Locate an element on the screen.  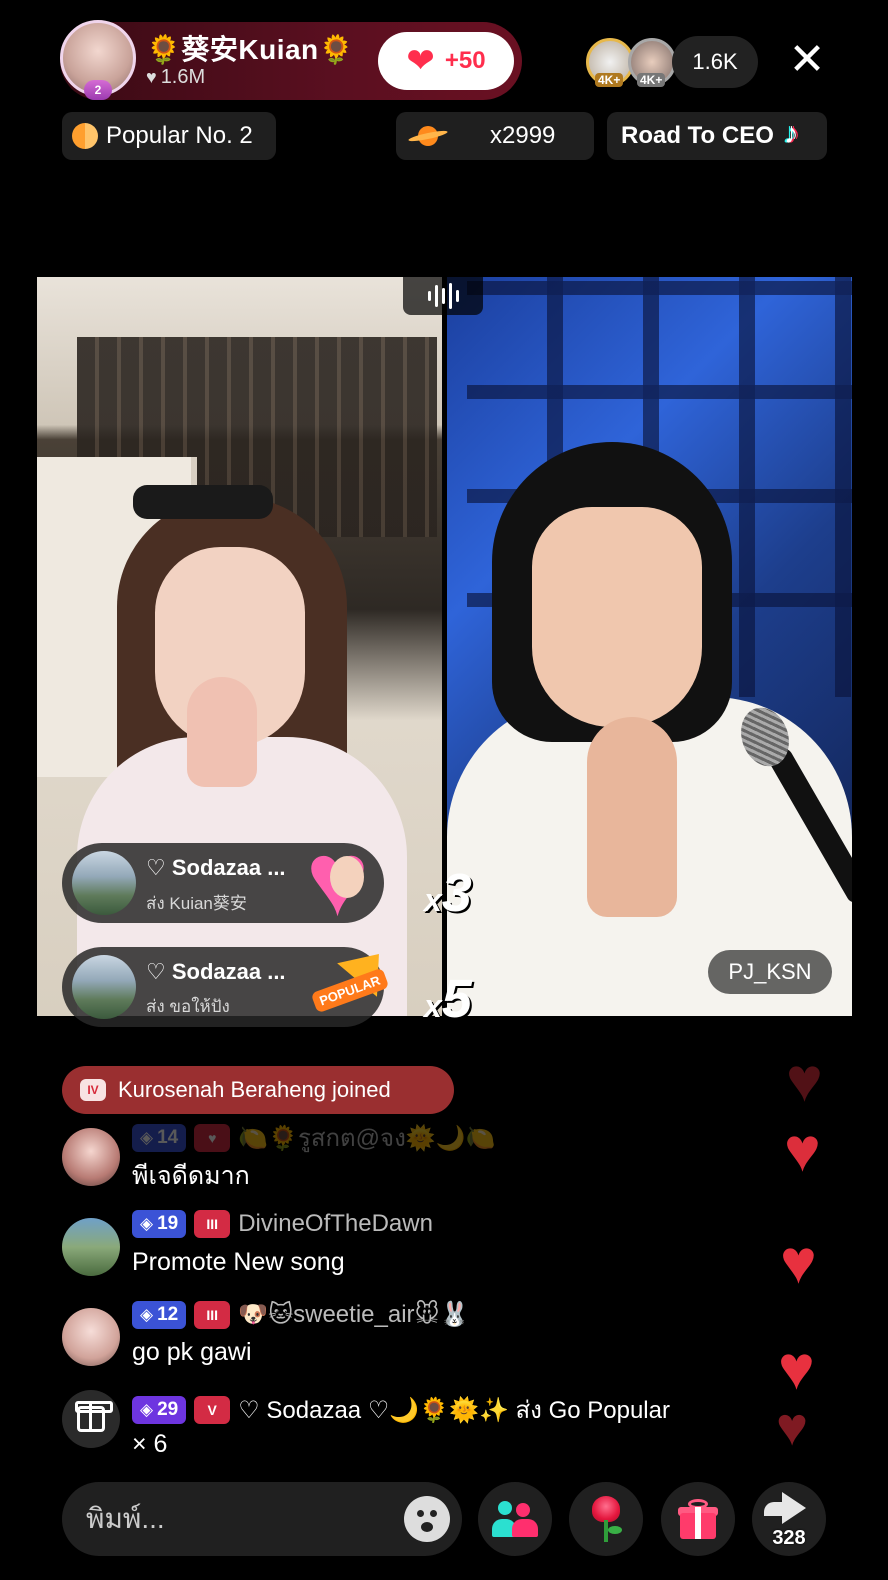
like-button: ❤ +50 is located at coordinates (446, 61).